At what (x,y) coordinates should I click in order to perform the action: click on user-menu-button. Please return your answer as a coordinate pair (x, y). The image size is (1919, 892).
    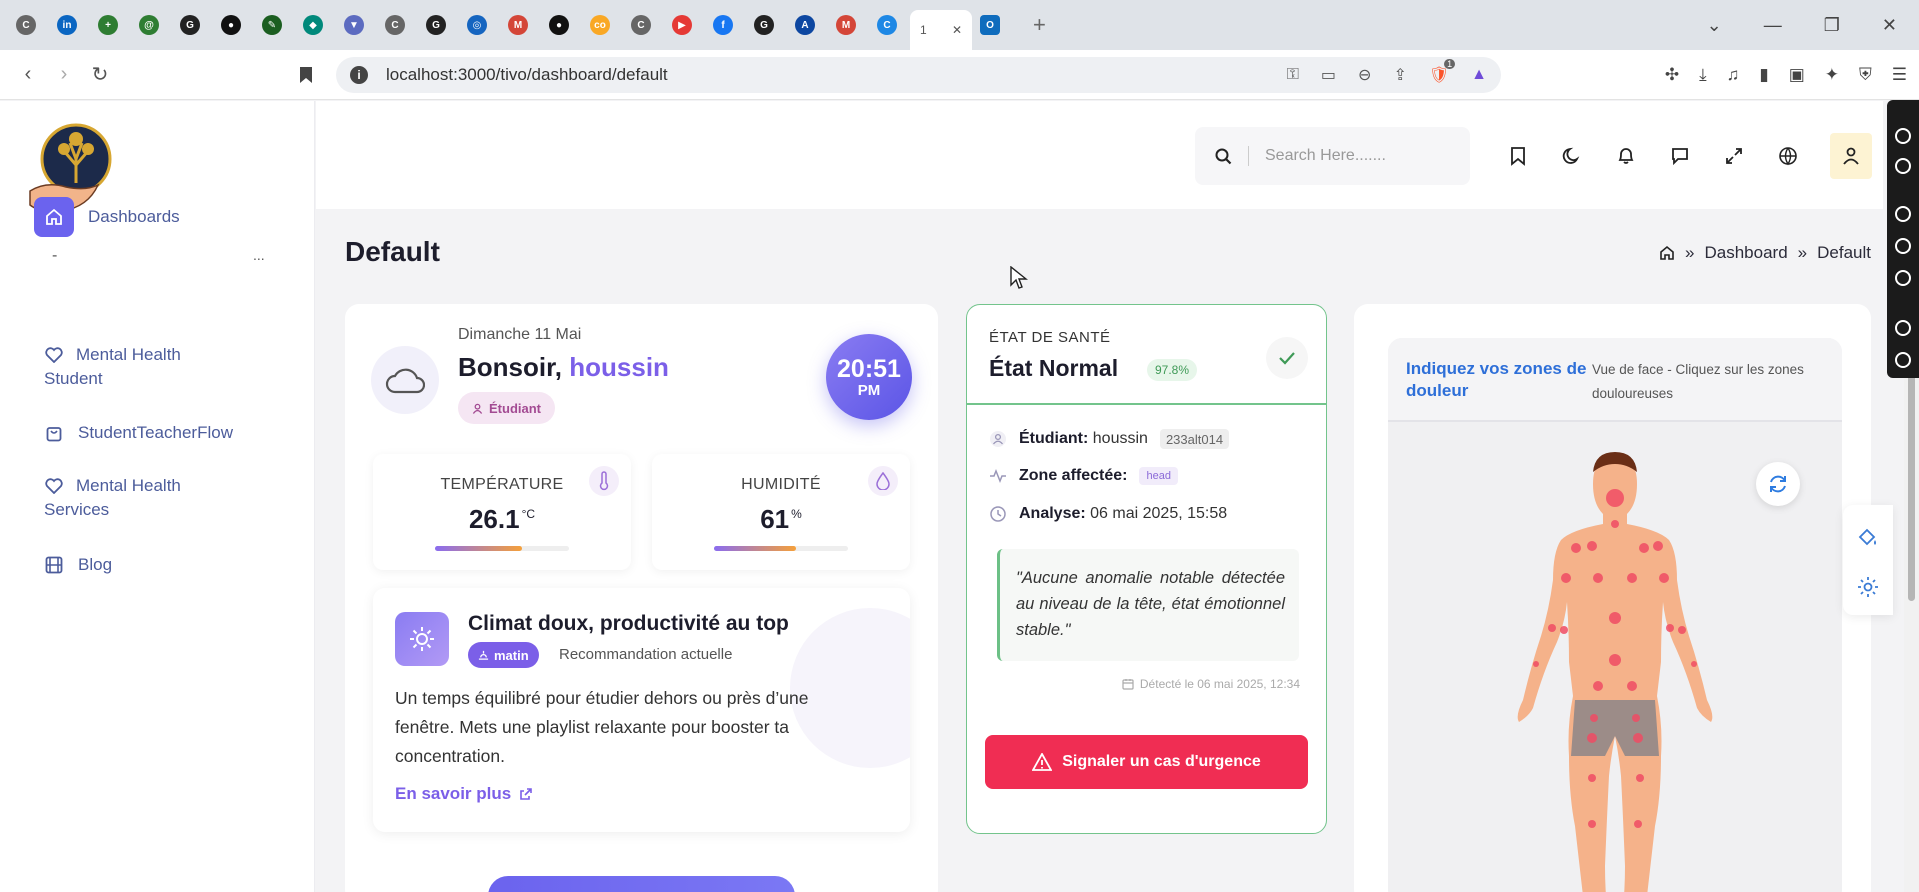
    Looking at the image, I should click on (1851, 156).